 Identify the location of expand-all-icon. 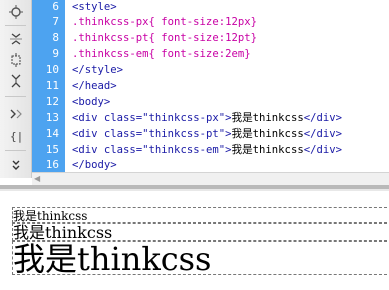
(15, 38).